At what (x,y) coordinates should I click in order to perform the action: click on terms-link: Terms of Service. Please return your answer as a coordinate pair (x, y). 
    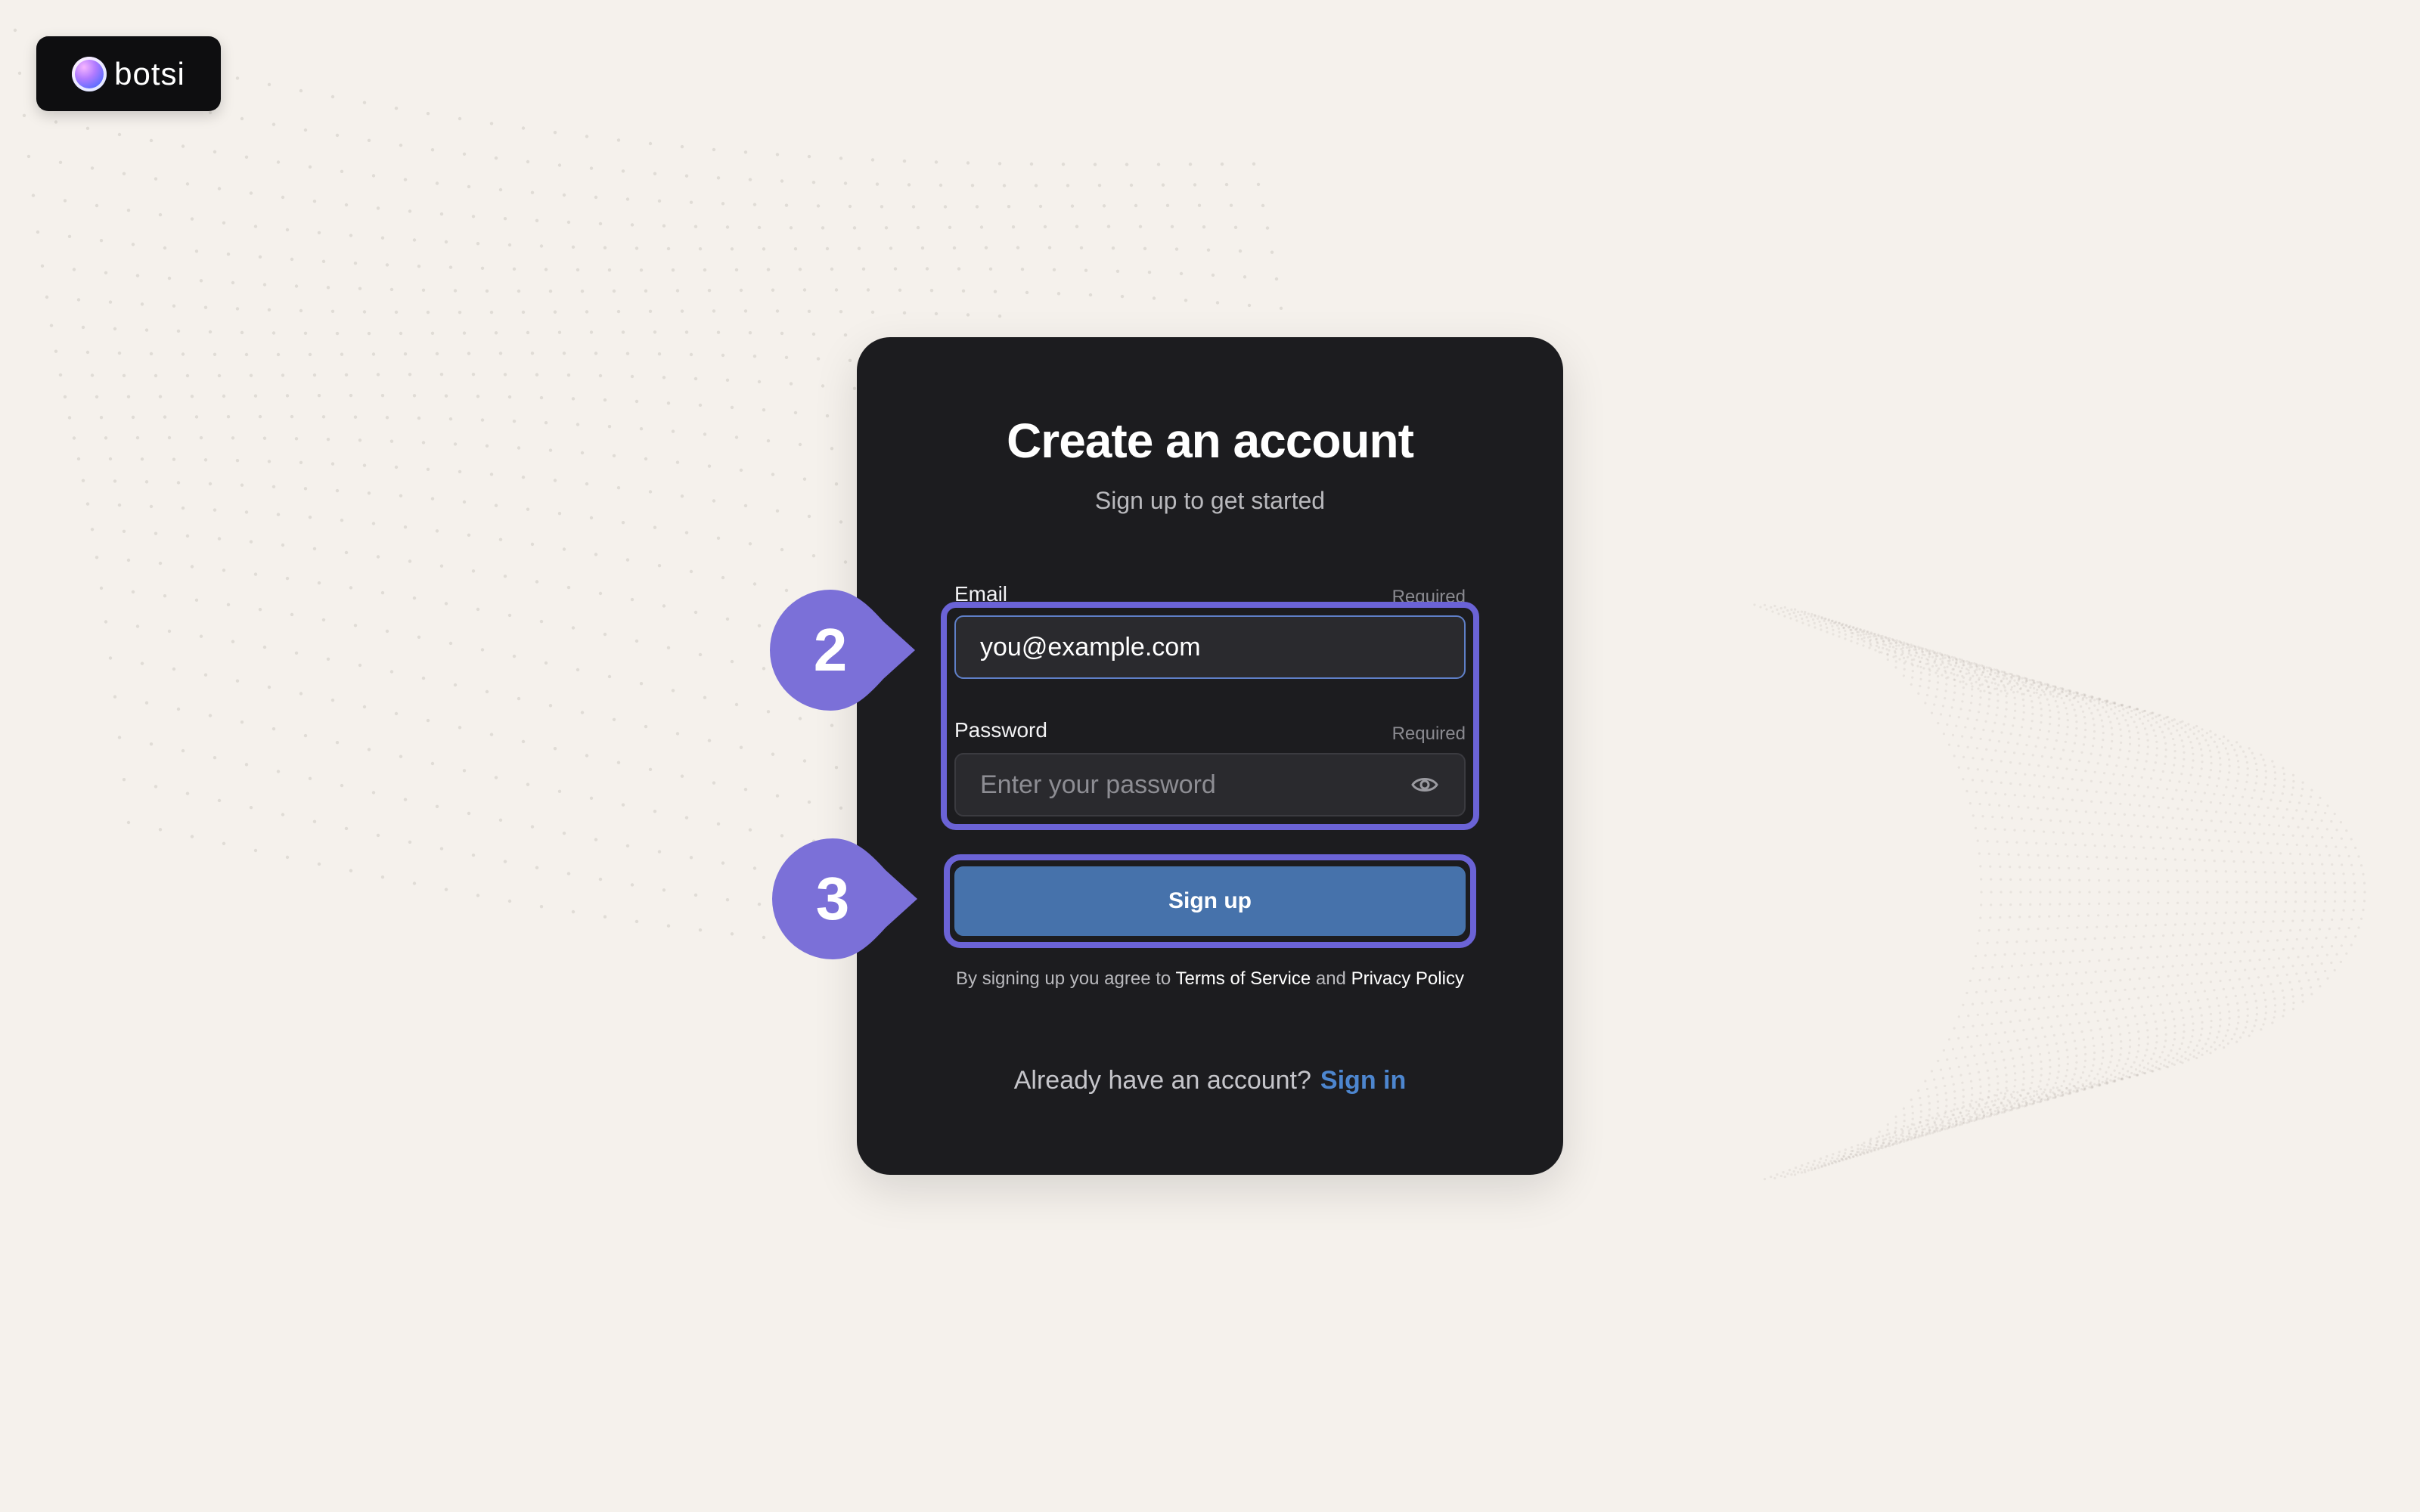
    Looking at the image, I should click on (1243, 978).